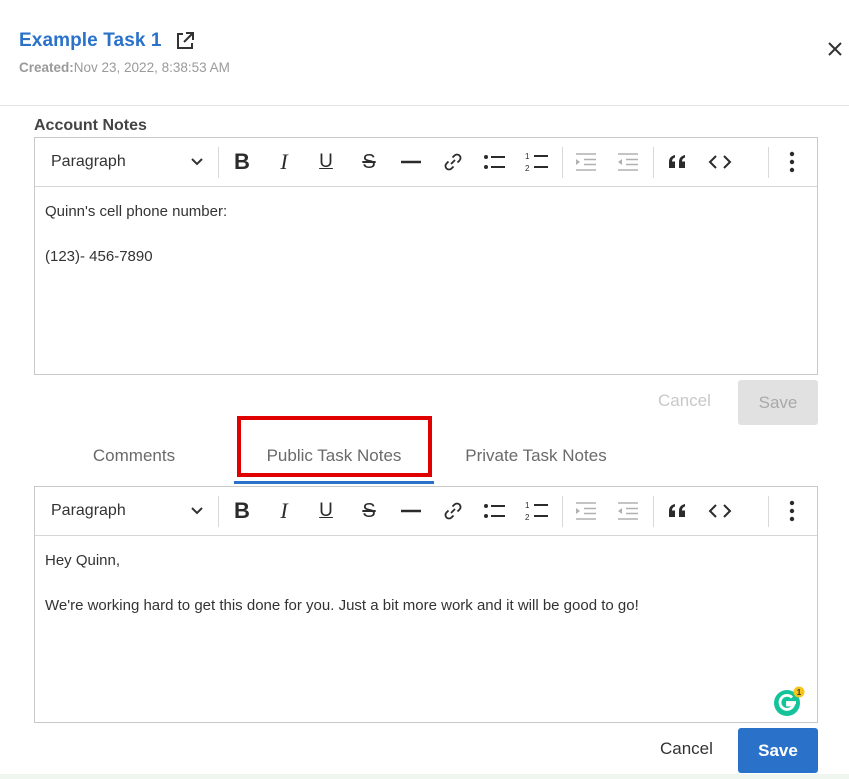 This screenshot has width=849, height=779. What do you see at coordinates (136, 211) in the screenshot?
I see `note-line: Quinn's cell phone number:` at bounding box center [136, 211].